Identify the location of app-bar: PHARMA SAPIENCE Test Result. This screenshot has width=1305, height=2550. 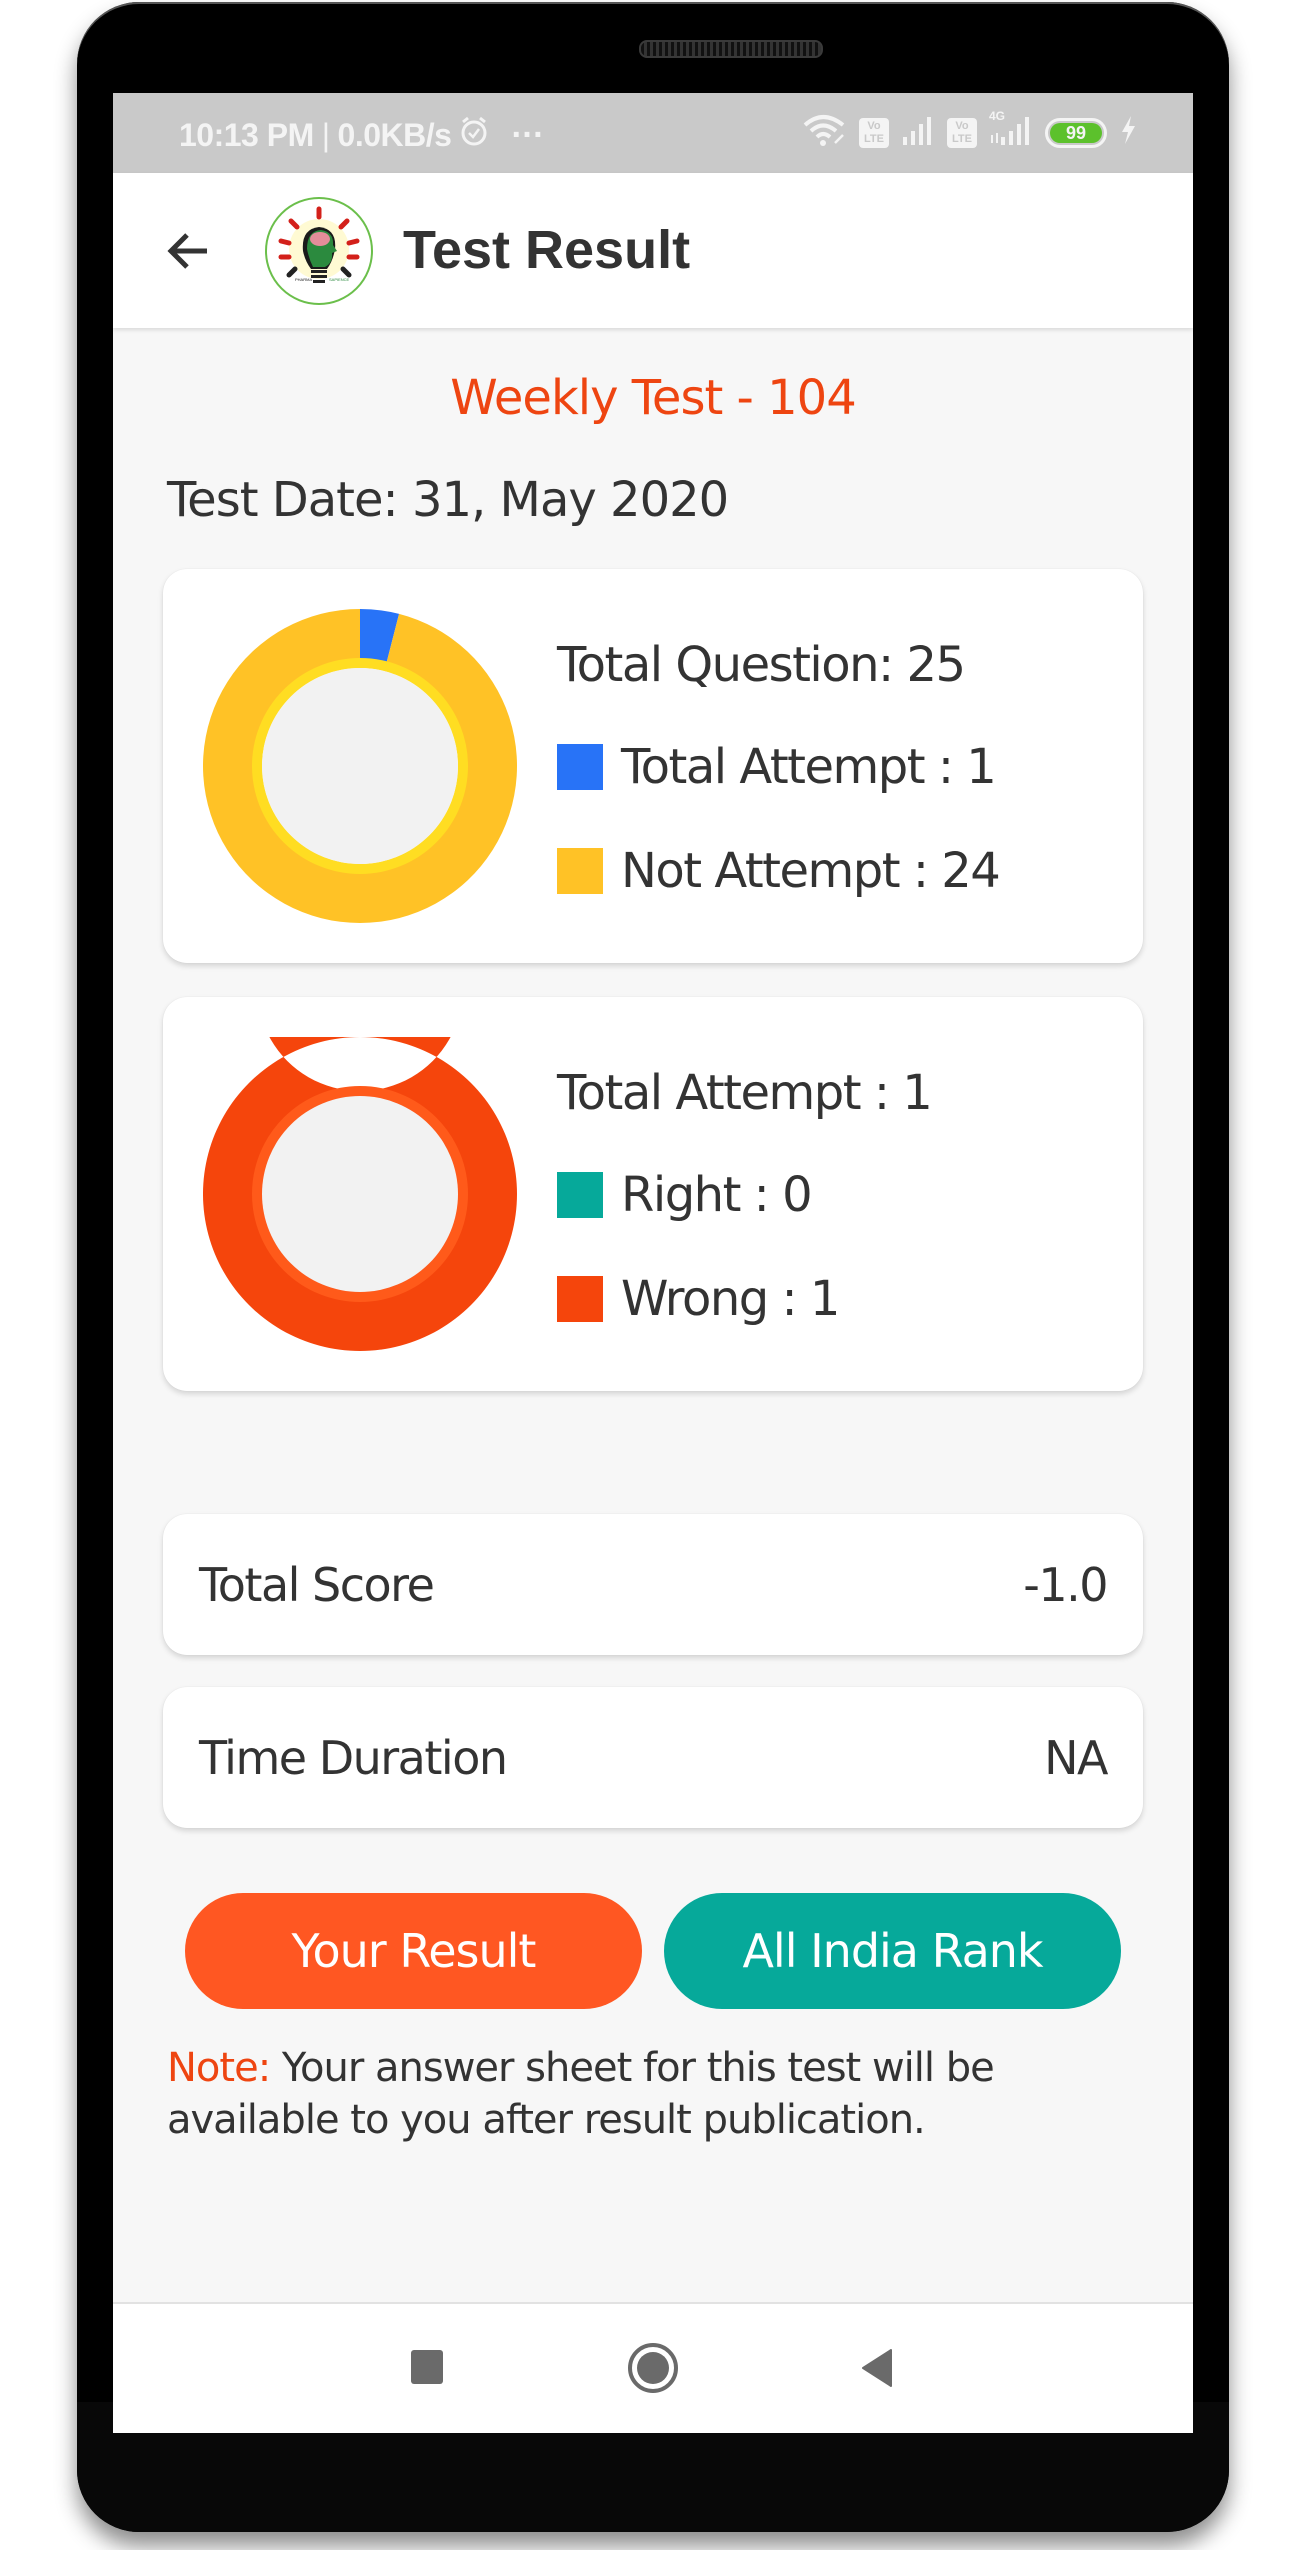
(653, 250).